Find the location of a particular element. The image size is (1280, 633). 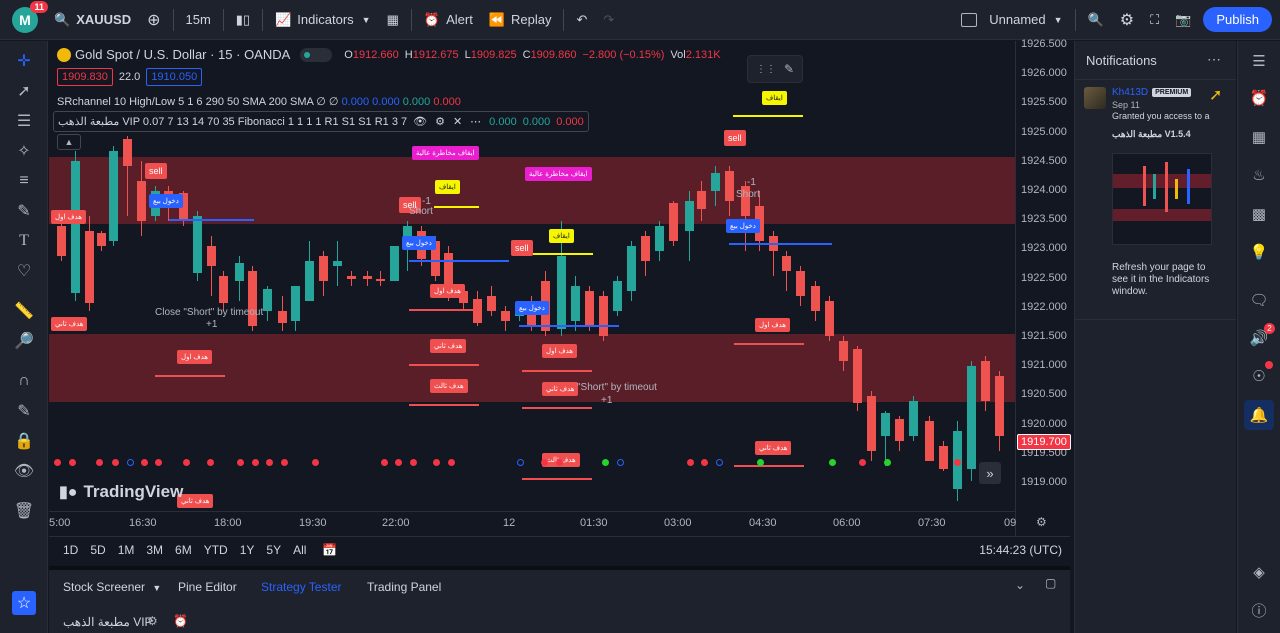

range-button-1d: 1D is located at coordinates (70, 550).